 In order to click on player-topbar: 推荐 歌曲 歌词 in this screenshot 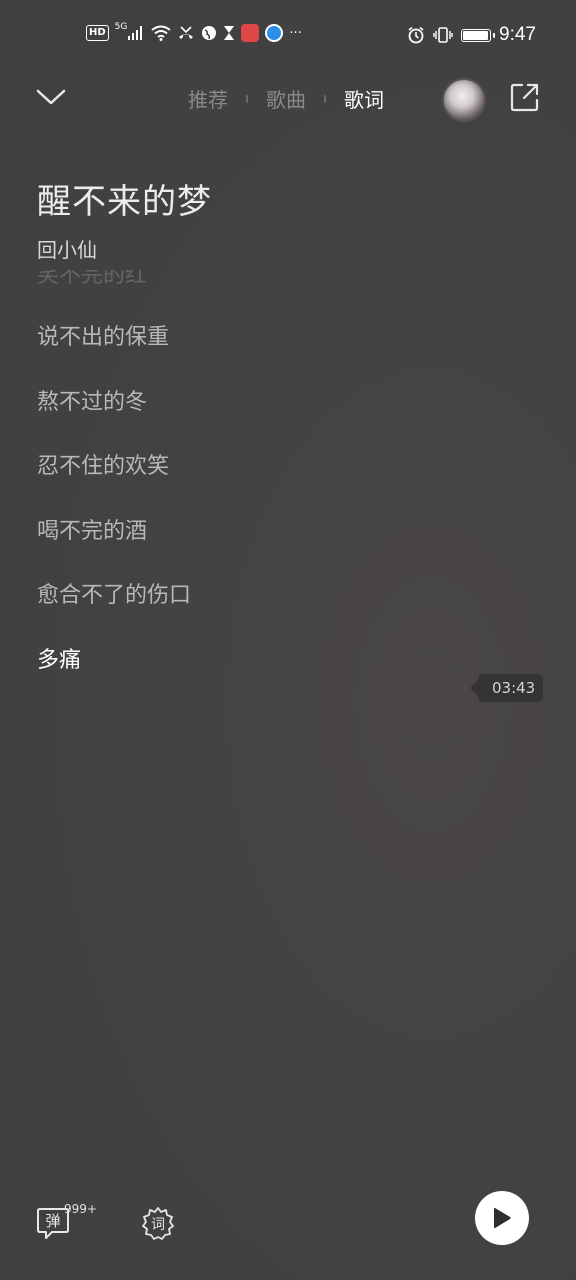, I will do `click(288, 98)`.